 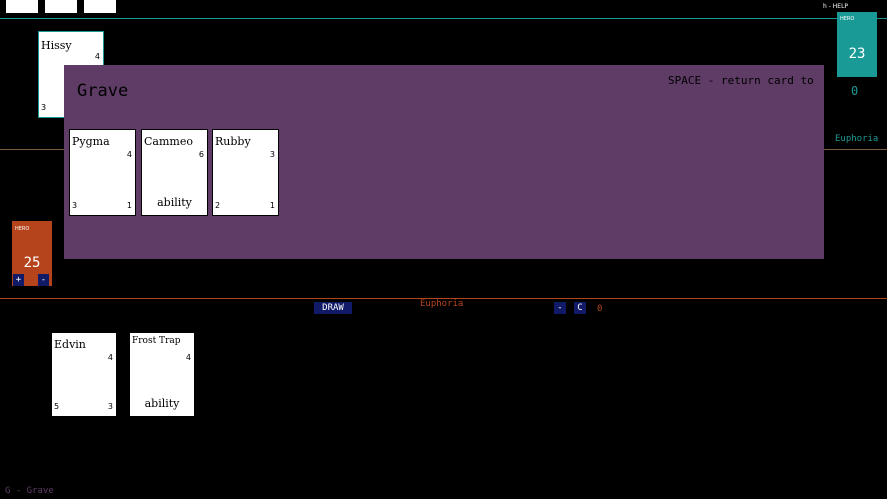 What do you see at coordinates (32, 263) in the screenshot?
I see `player-hero-health: 25` at bounding box center [32, 263].